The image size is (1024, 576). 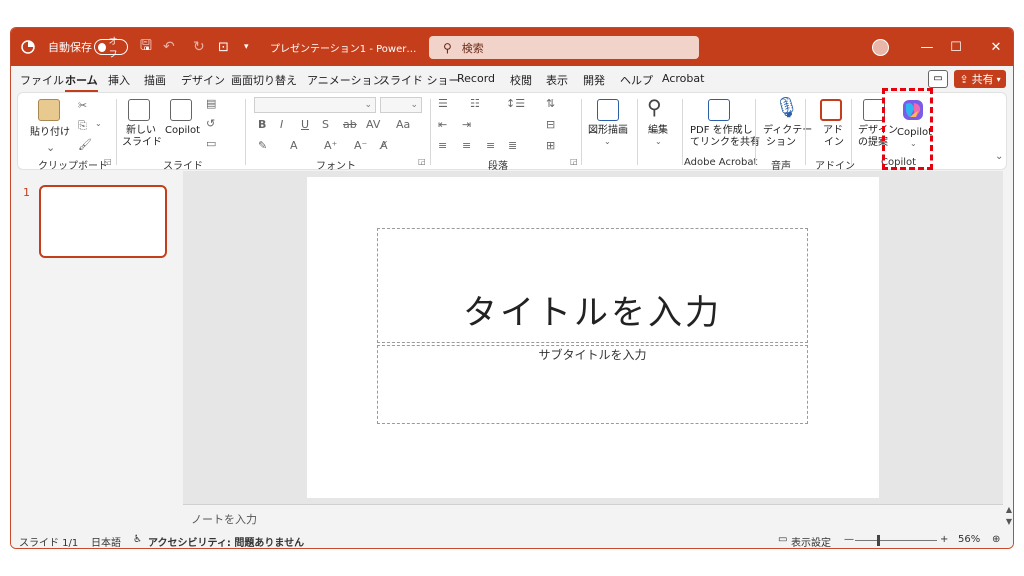 What do you see at coordinates (139, 110) in the screenshot?
I see `new-slide-icon` at bounding box center [139, 110].